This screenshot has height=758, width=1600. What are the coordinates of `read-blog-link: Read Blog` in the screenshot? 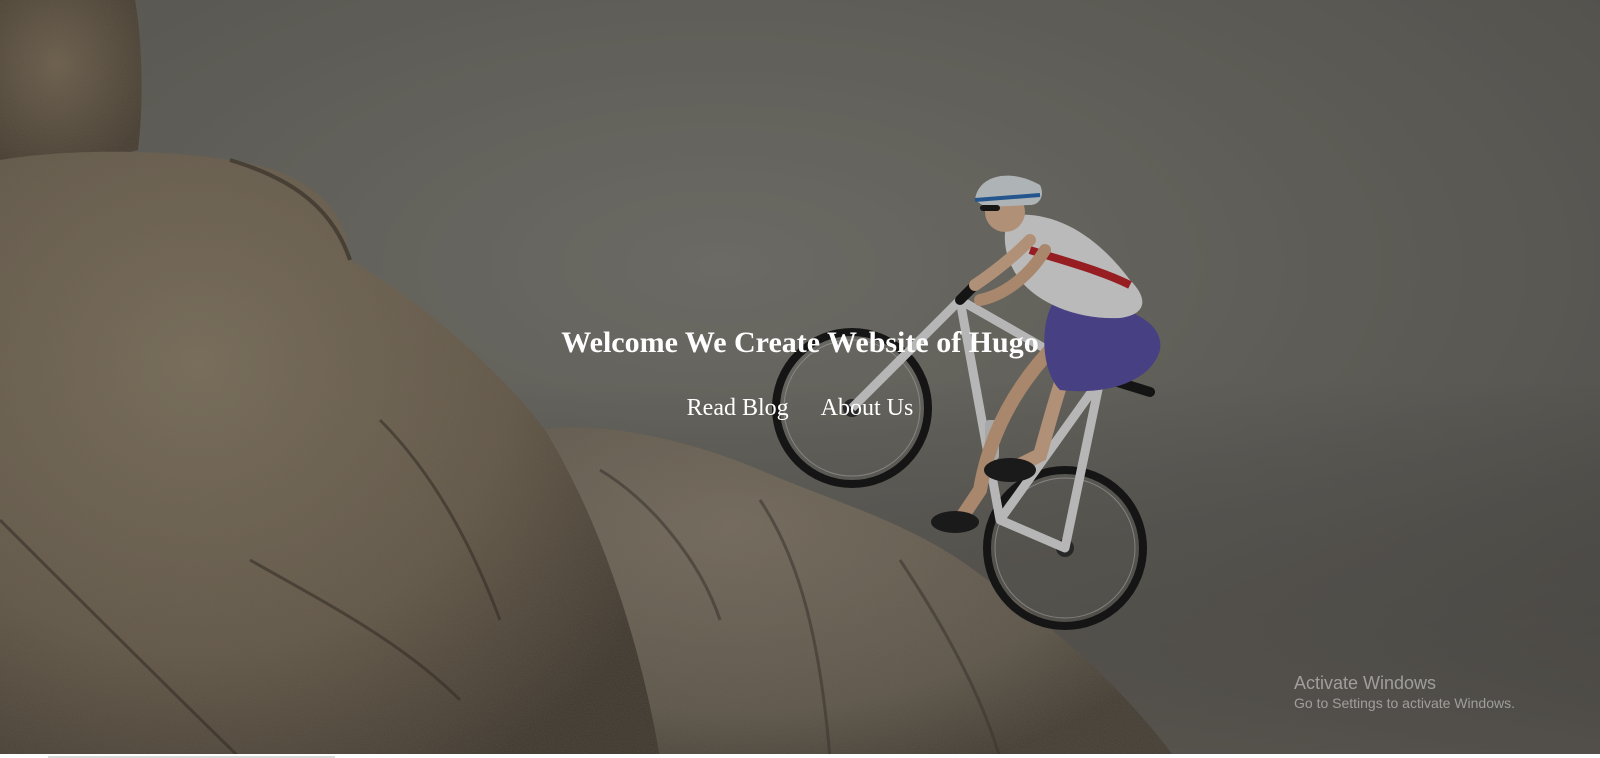 It's located at (738, 408).